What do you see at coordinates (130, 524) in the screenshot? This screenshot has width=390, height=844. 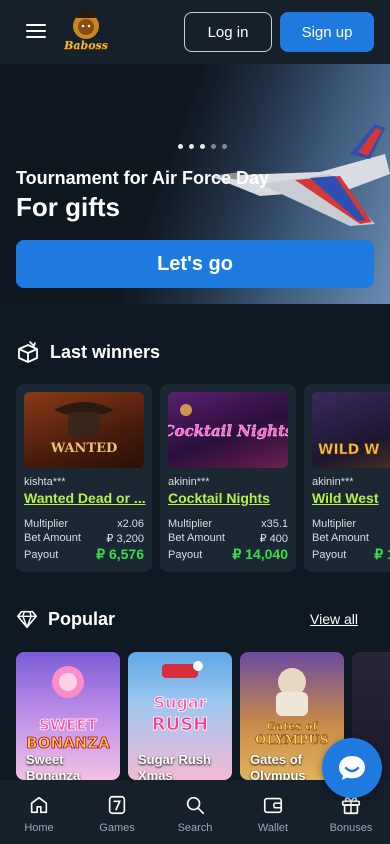 I see `multiplier-value: x2.06` at bounding box center [130, 524].